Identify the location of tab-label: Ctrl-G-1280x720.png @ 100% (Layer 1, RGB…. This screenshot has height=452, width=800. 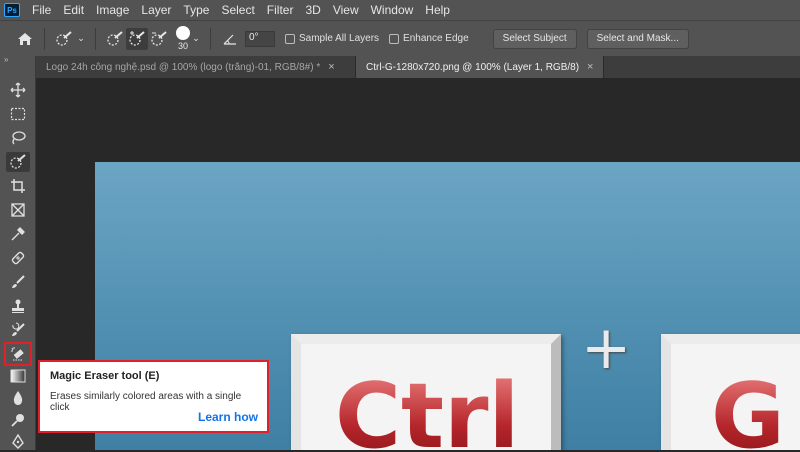
(473, 67).